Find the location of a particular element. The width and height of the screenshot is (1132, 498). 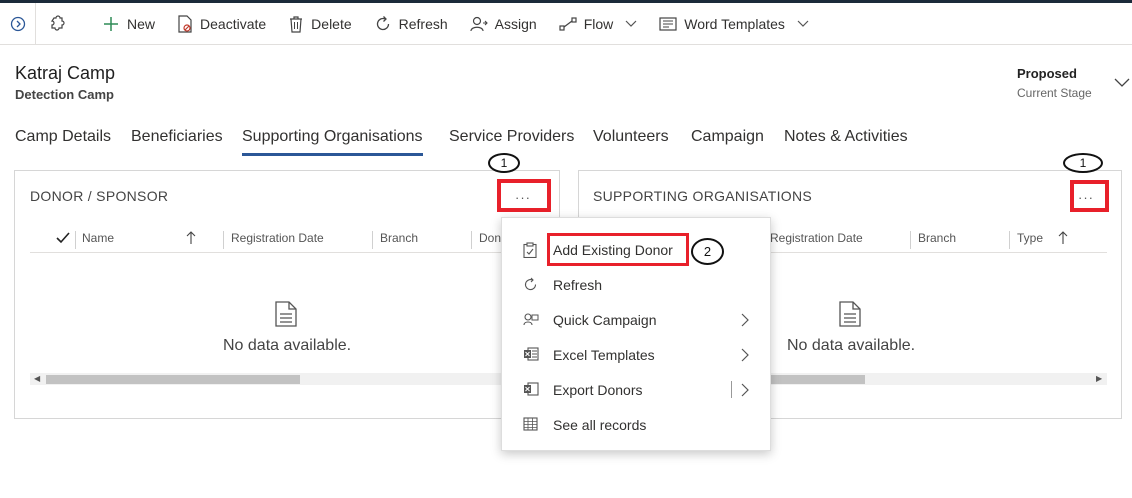

menu-item-see-all-records: See all records is located at coordinates (637, 424).